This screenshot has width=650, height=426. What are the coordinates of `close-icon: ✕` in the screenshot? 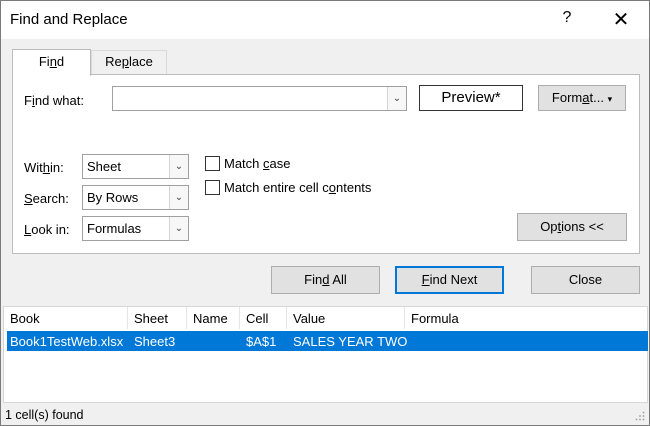 It's located at (621, 20).